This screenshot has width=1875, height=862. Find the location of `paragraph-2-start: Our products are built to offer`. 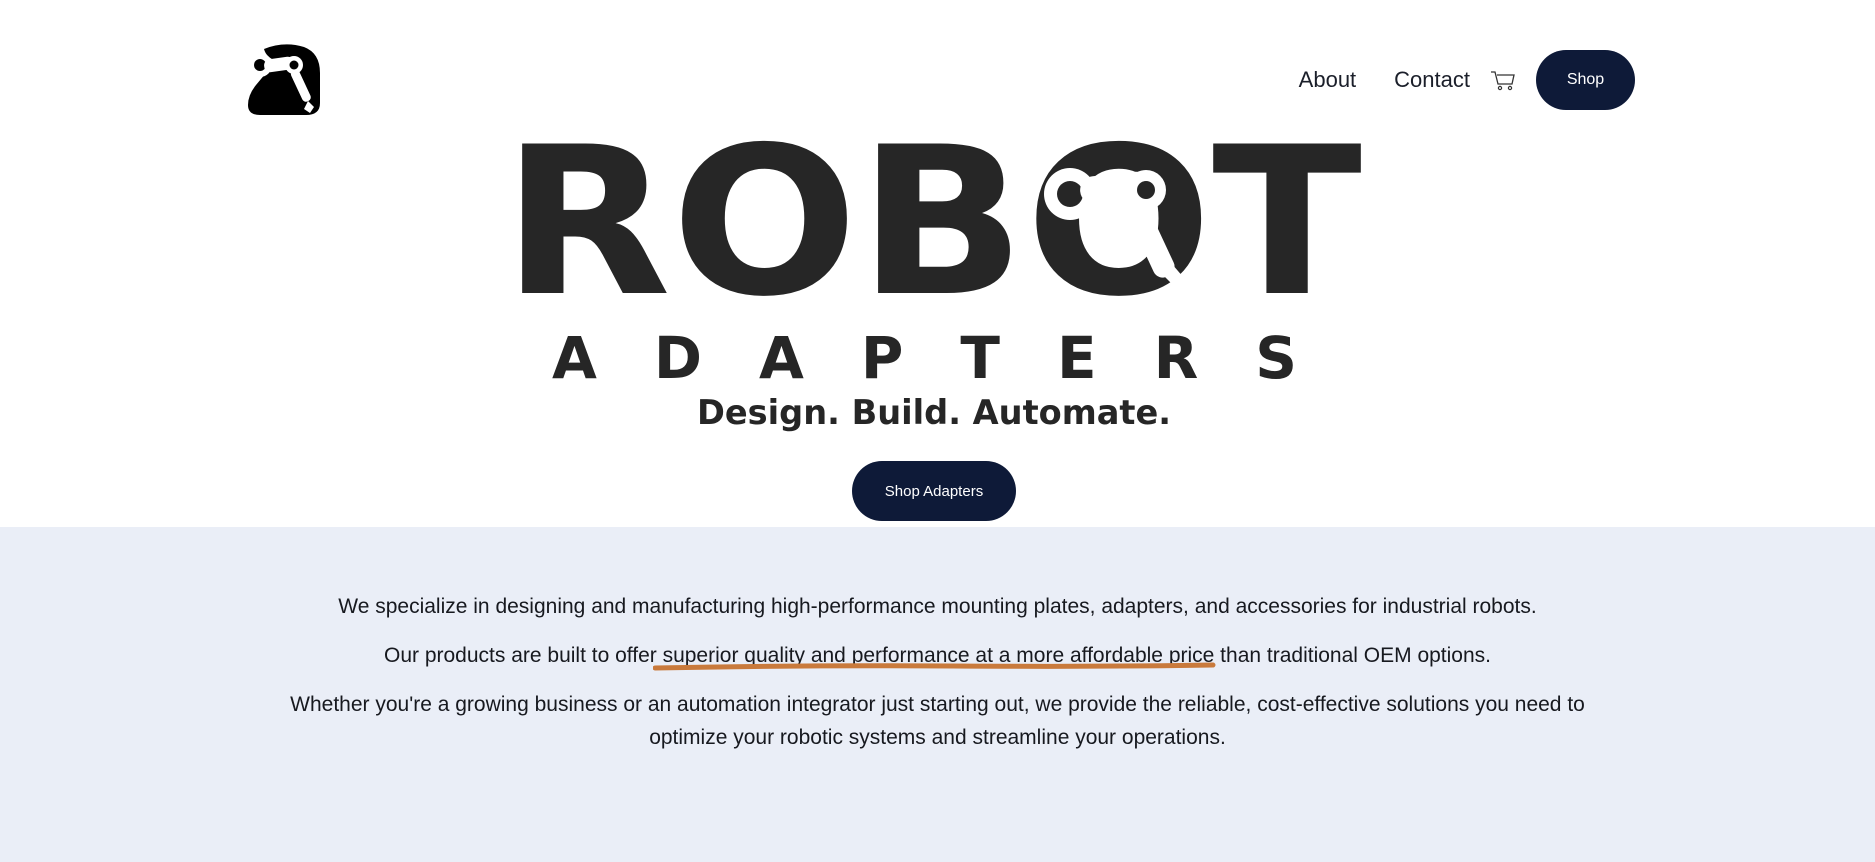

paragraph-2-start: Our products are built to offer is located at coordinates (523, 655).